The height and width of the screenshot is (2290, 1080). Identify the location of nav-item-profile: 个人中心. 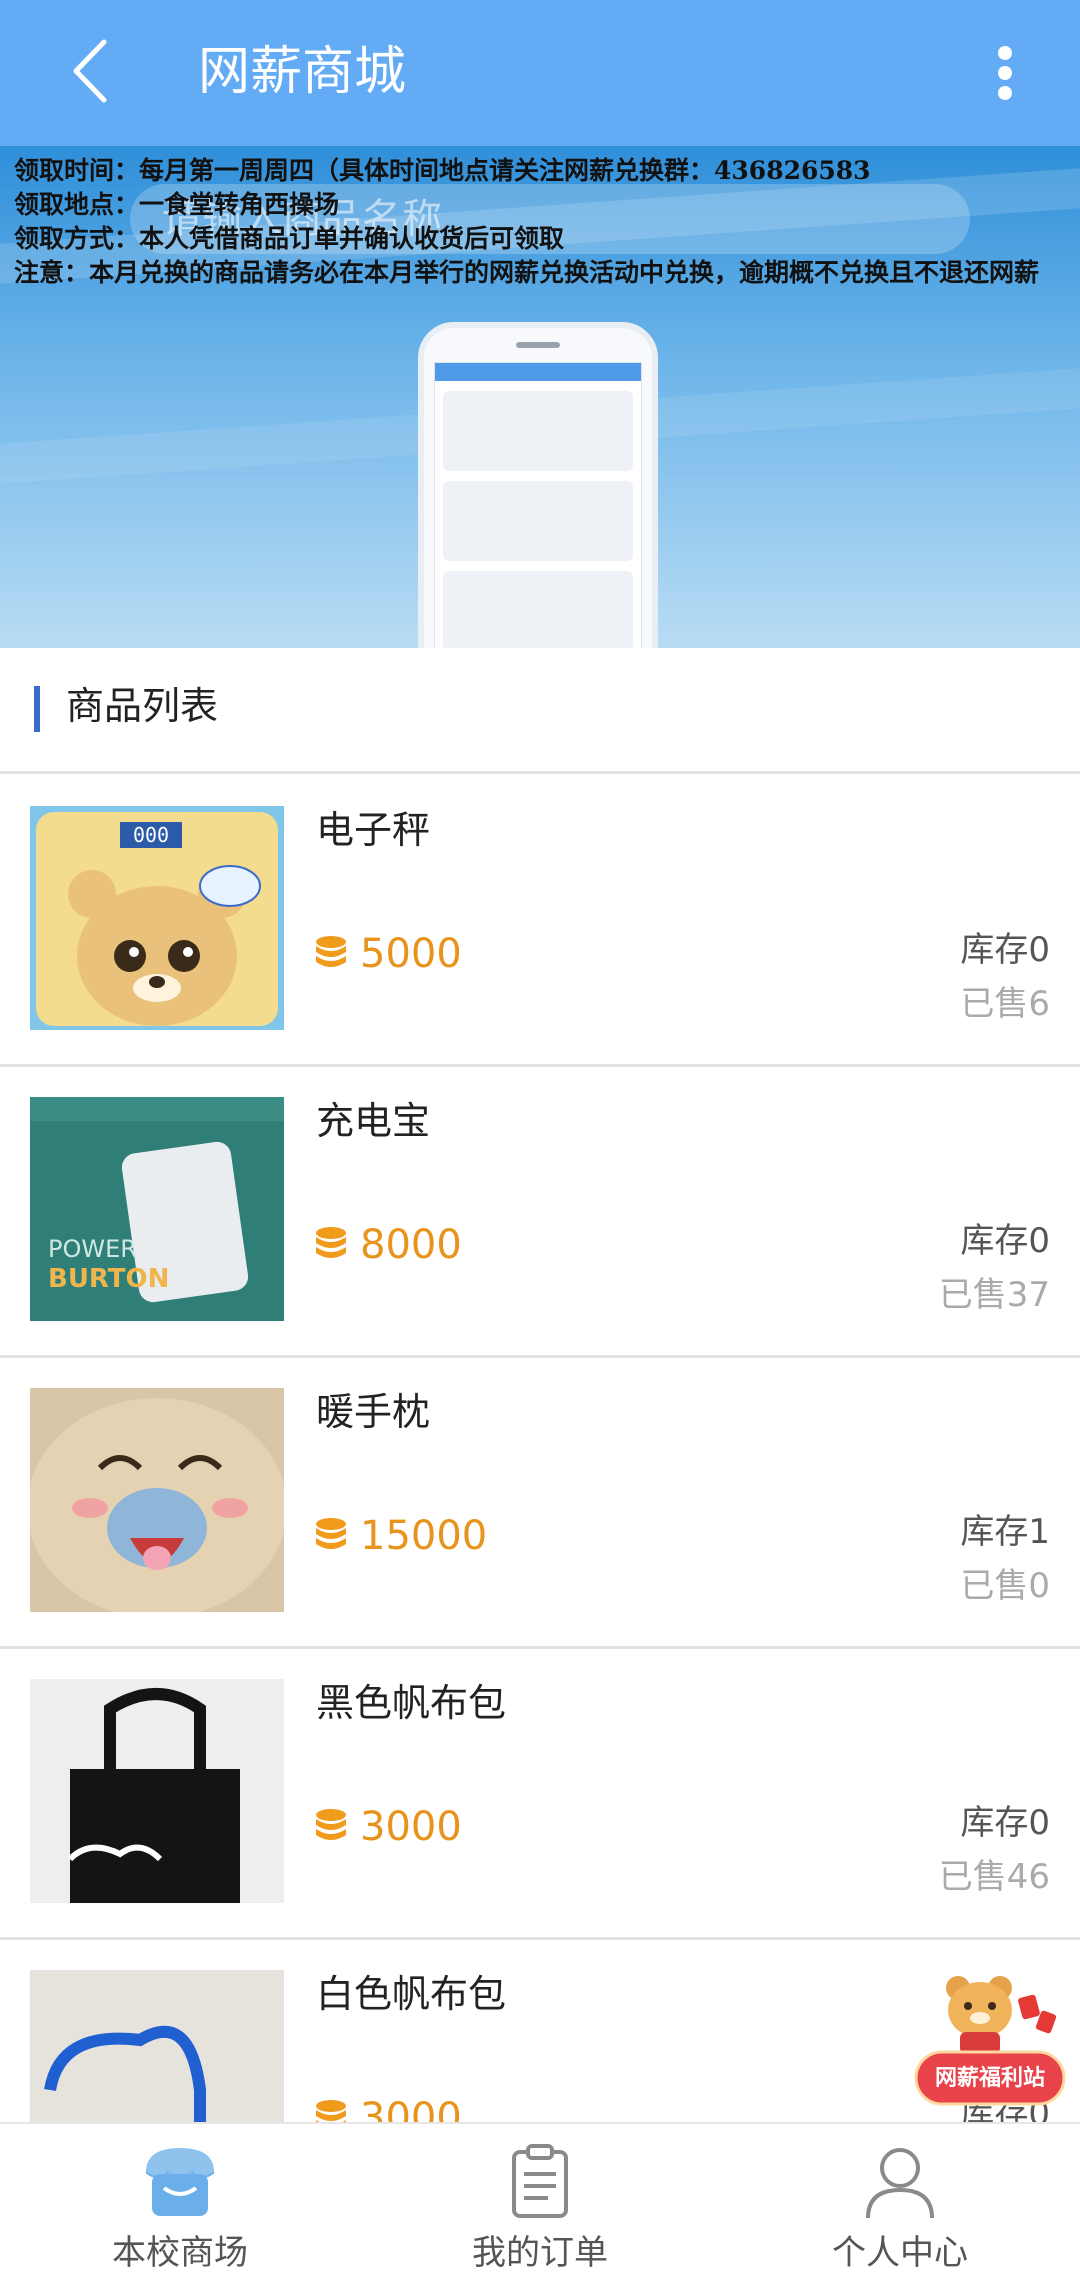
(900, 2207).